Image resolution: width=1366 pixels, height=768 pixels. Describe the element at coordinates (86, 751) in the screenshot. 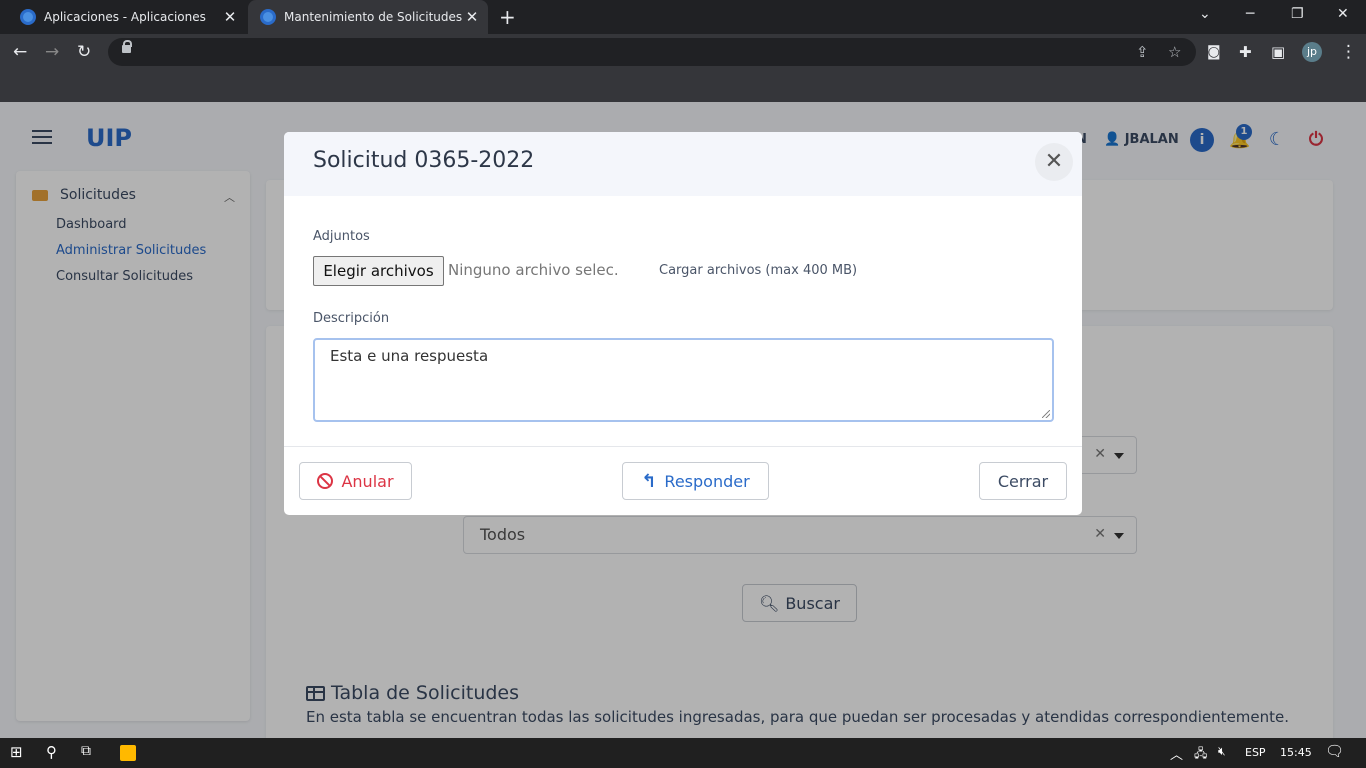

I see `task-view-icon: ⧉` at that location.